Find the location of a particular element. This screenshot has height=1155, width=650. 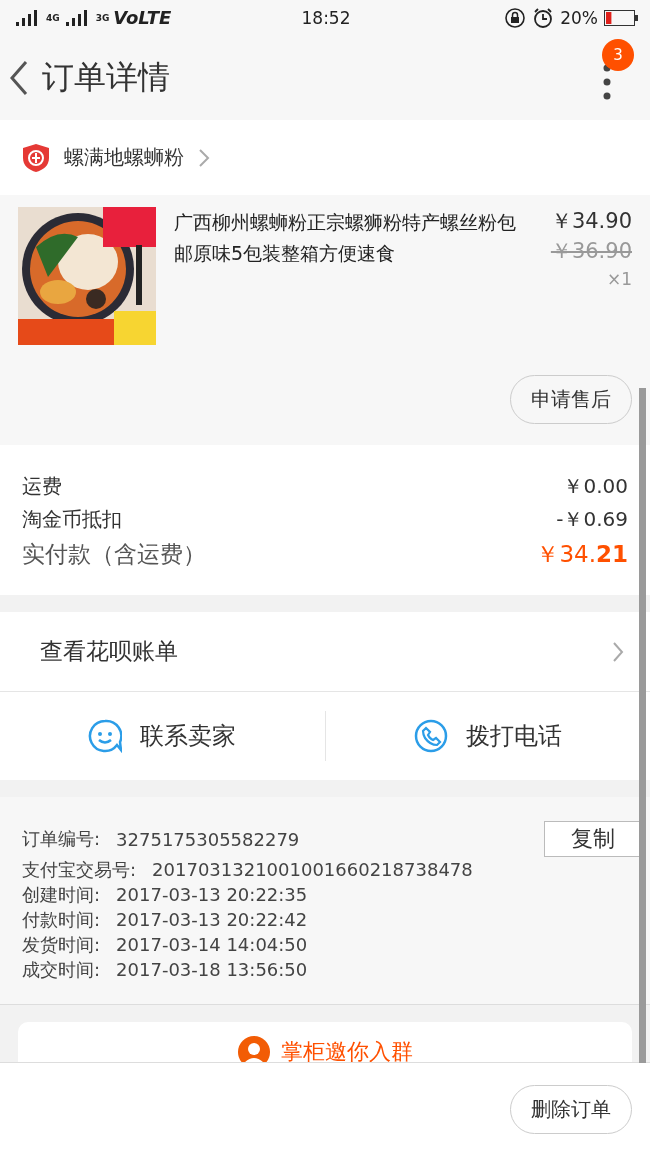

info-value: 2017-03-13 20:22:35 is located at coordinates (212, 894).